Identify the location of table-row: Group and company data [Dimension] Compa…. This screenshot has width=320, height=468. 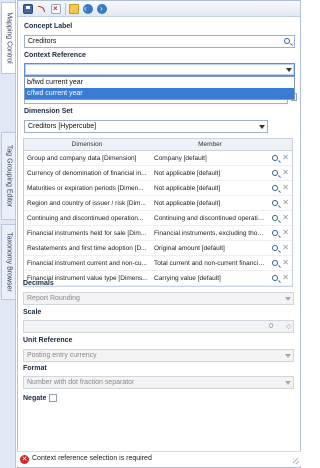
(158, 158).